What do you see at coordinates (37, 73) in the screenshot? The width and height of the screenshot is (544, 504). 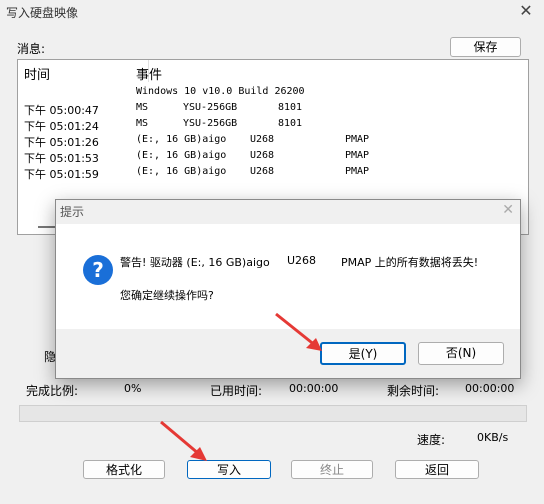 I see `column-header-time: 时间` at bounding box center [37, 73].